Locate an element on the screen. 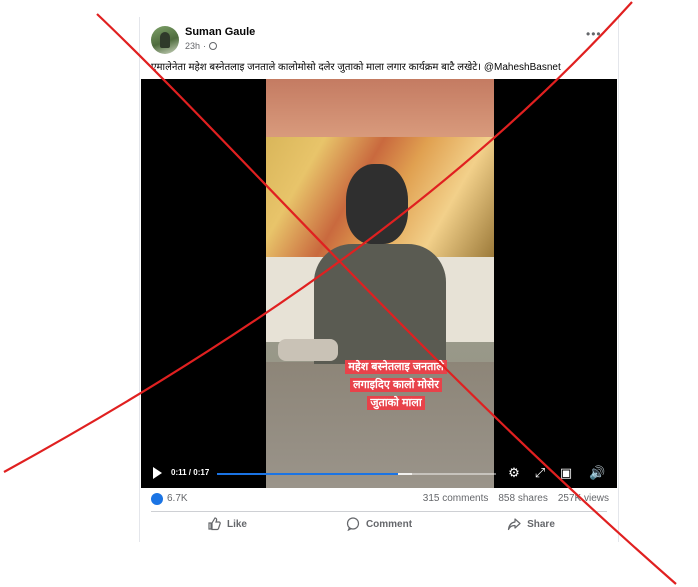  share-count: 858 shares is located at coordinates (522, 498).